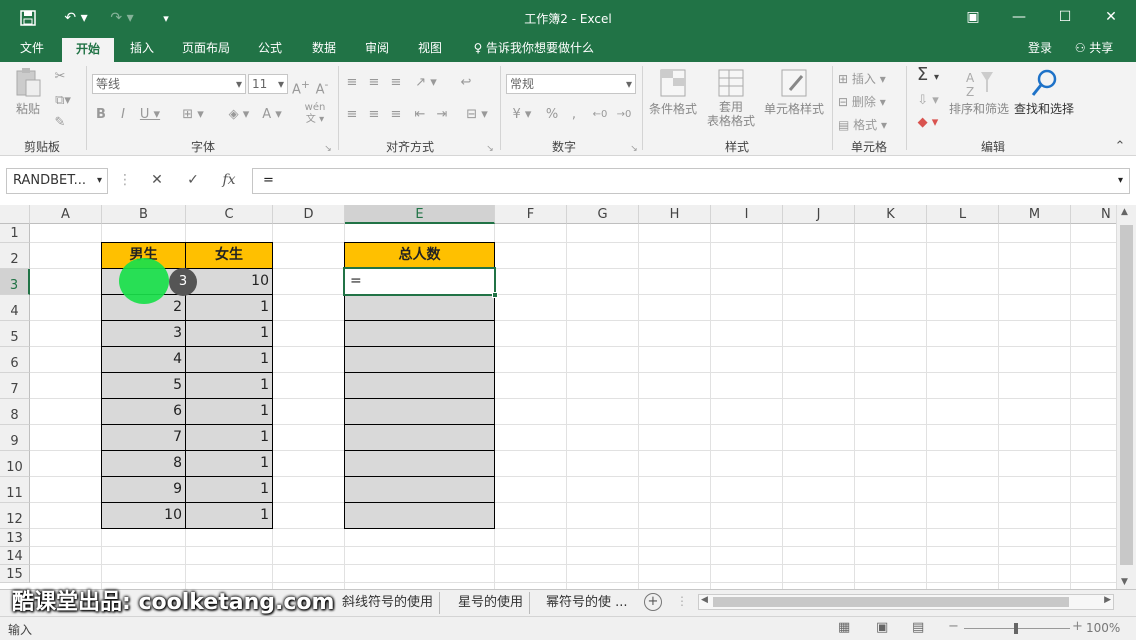 The image size is (1136, 640). Describe the element at coordinates (374, 83) in the screenshot. I see `align-middle-icon: ≡` at that location.